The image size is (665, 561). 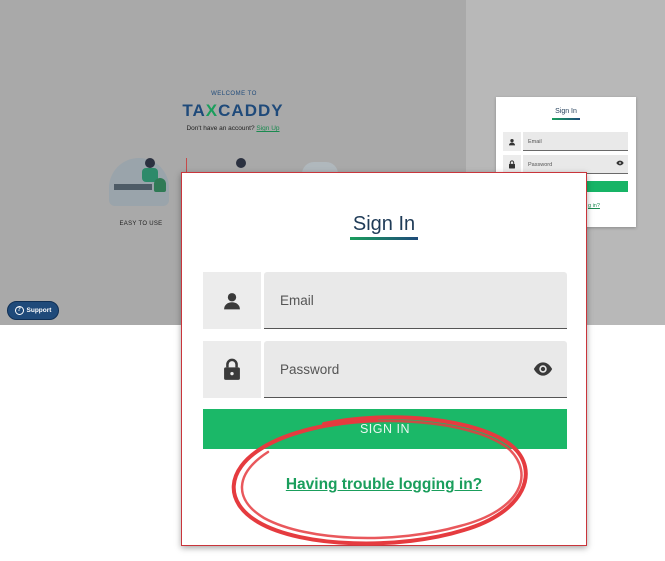 What do you see at coordinates (220, 128) in the screenshot?
I see `no-account-text: Don't have an account?` at bounding box center [220, 128].